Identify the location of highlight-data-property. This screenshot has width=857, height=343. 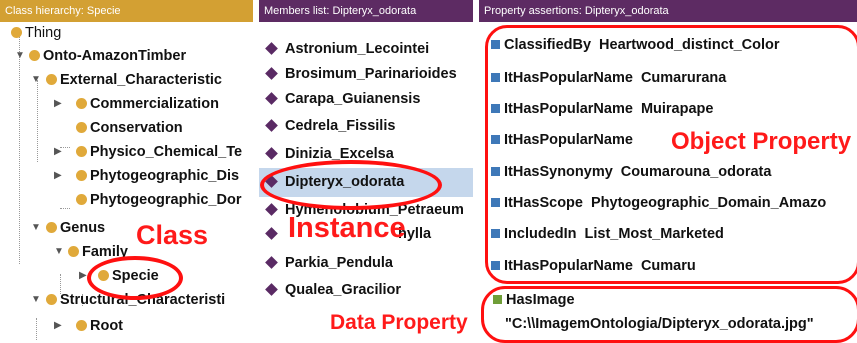
(669, 314).